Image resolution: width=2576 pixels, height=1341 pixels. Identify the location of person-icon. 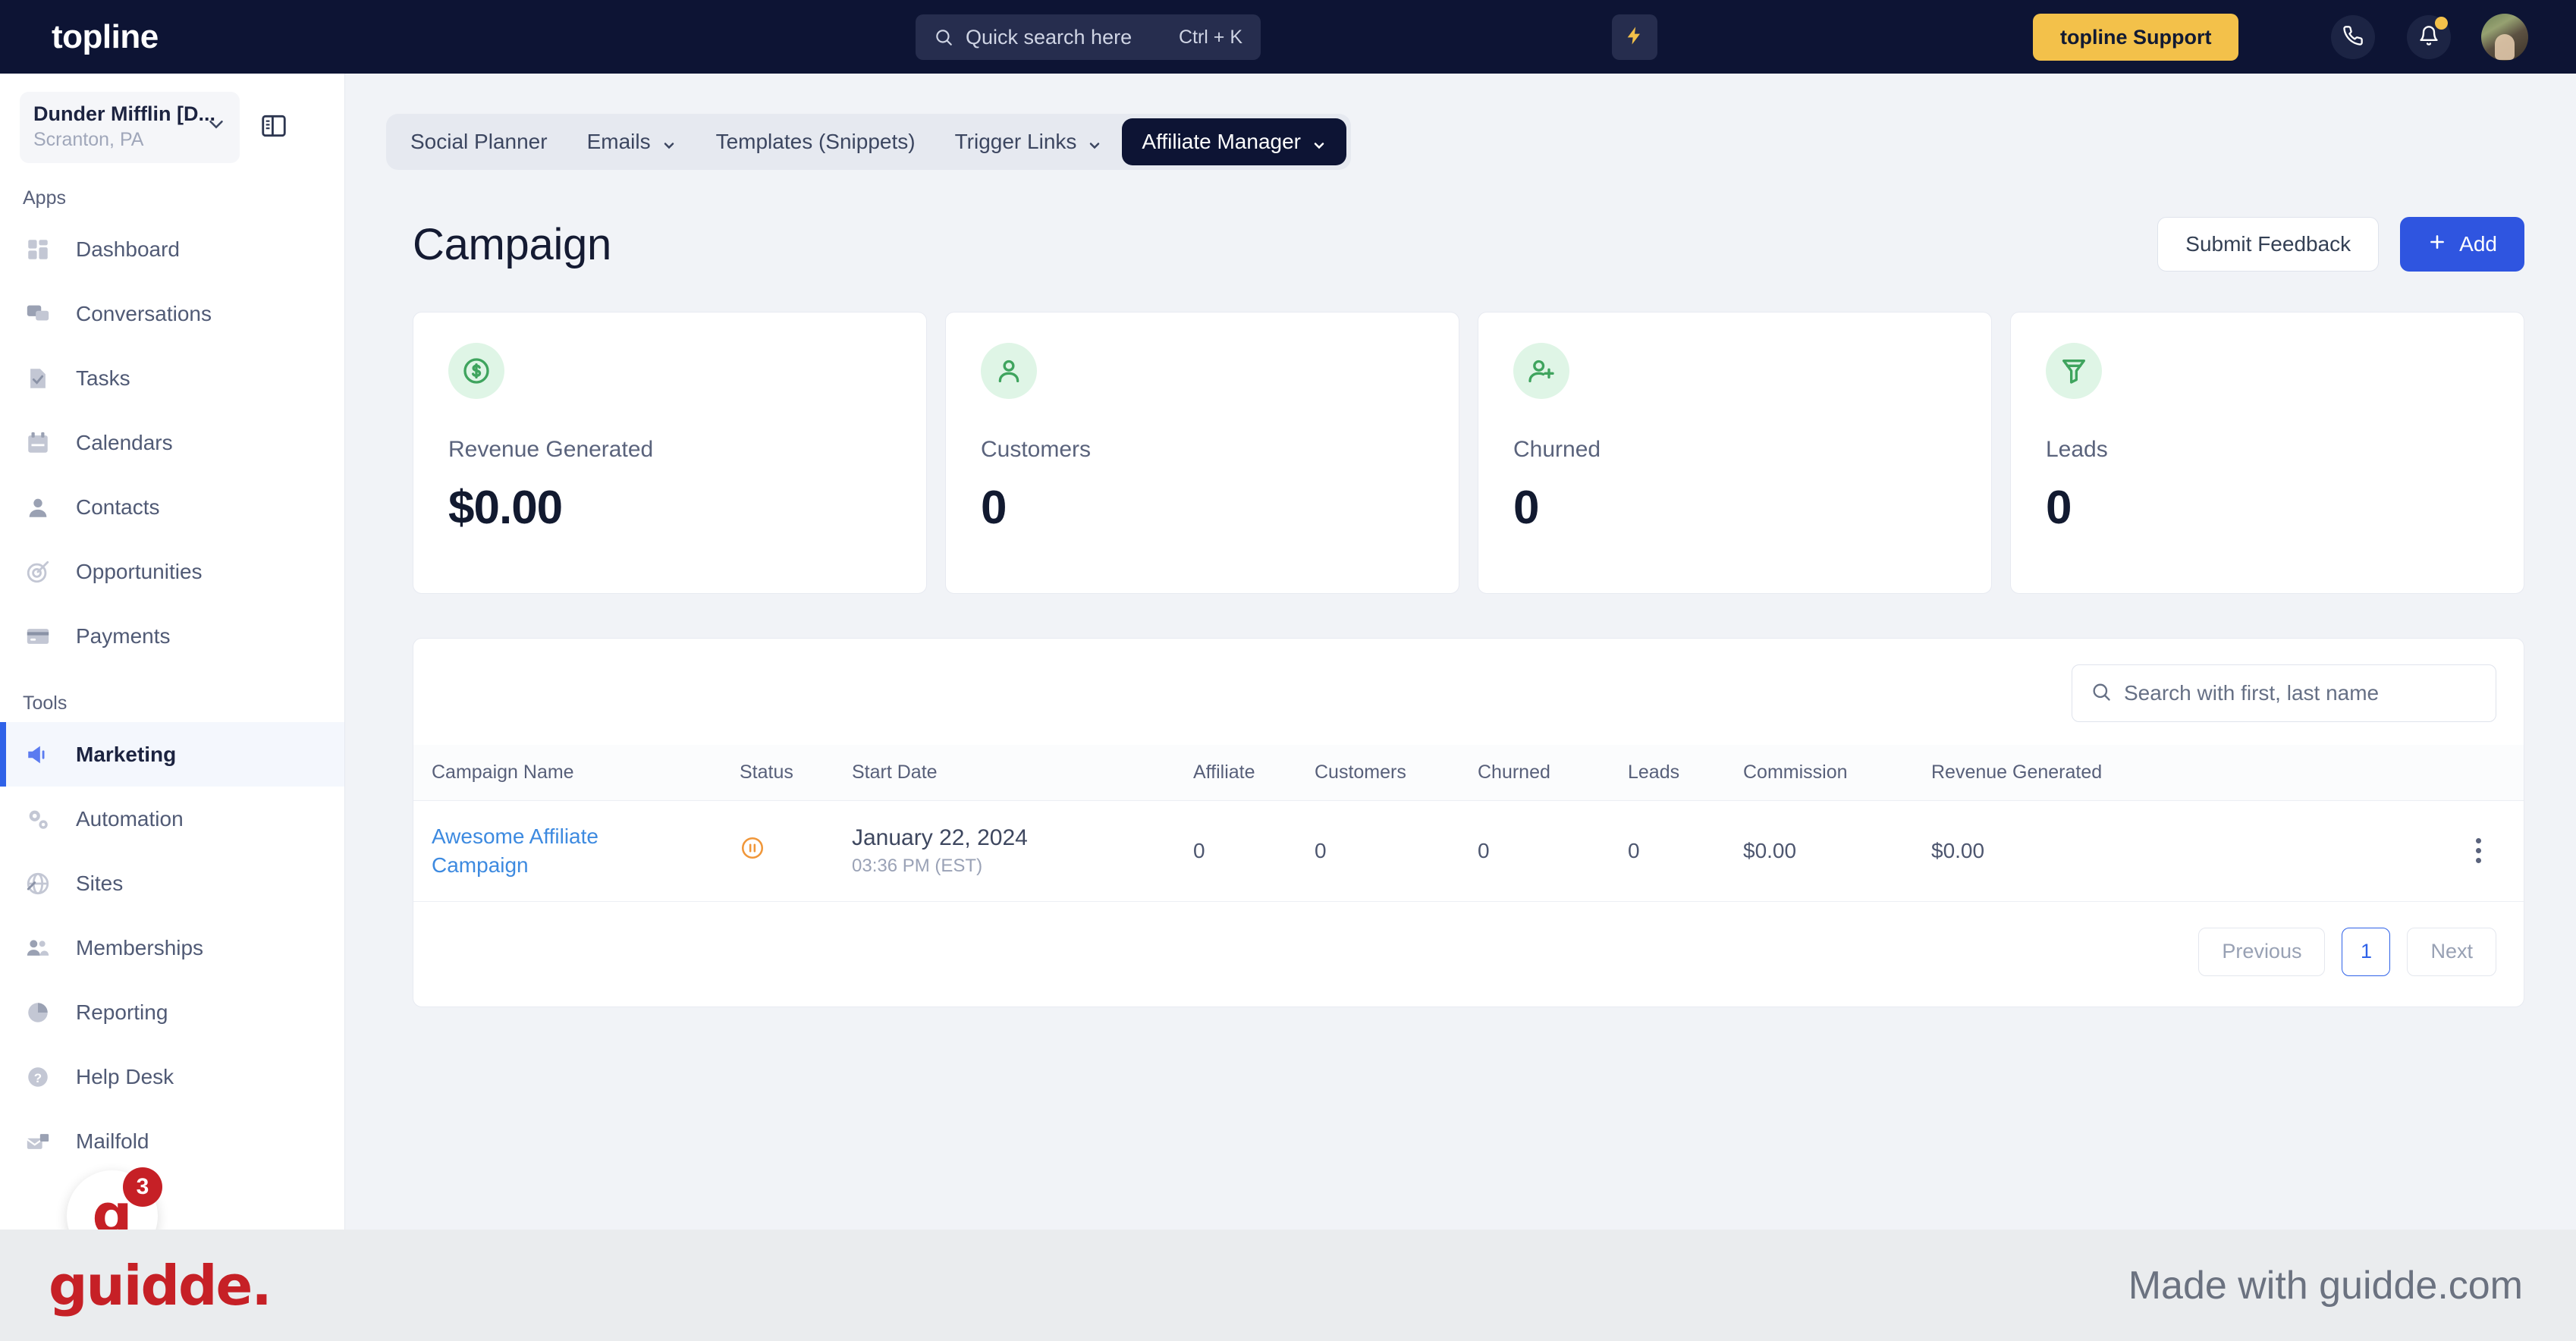
(38, 507).